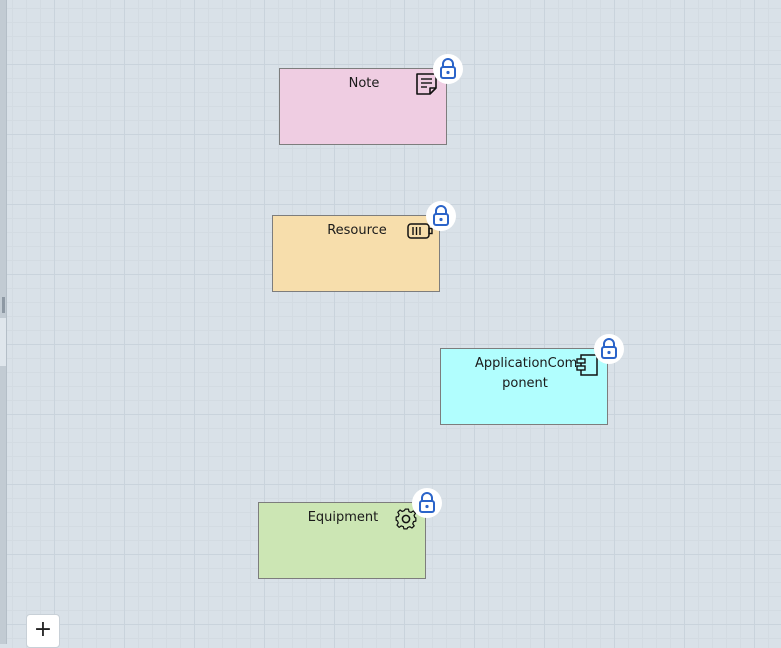 The image size is (781, 648). Describe the element at coordinates (43, 631) in the screenshot. I see `add-button: +` at that location.